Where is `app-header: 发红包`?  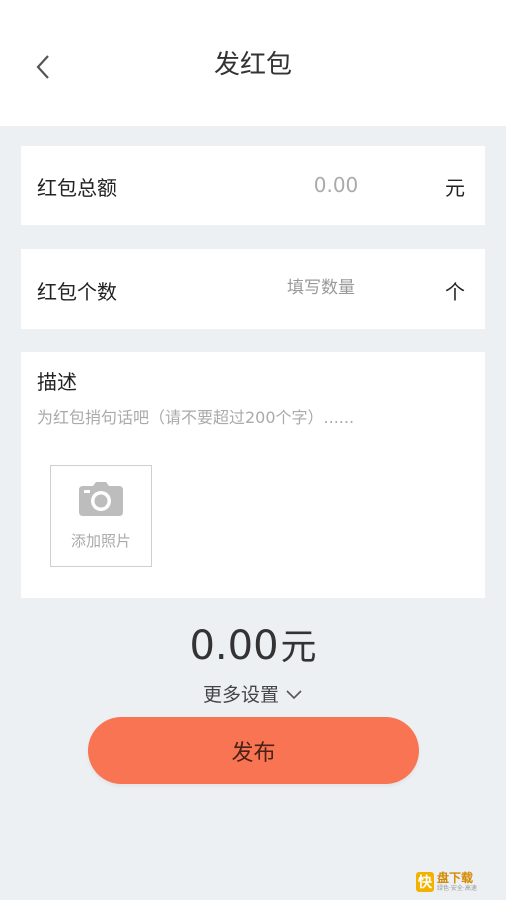
app-header: 发红包 is located at coordinates (253, 63).